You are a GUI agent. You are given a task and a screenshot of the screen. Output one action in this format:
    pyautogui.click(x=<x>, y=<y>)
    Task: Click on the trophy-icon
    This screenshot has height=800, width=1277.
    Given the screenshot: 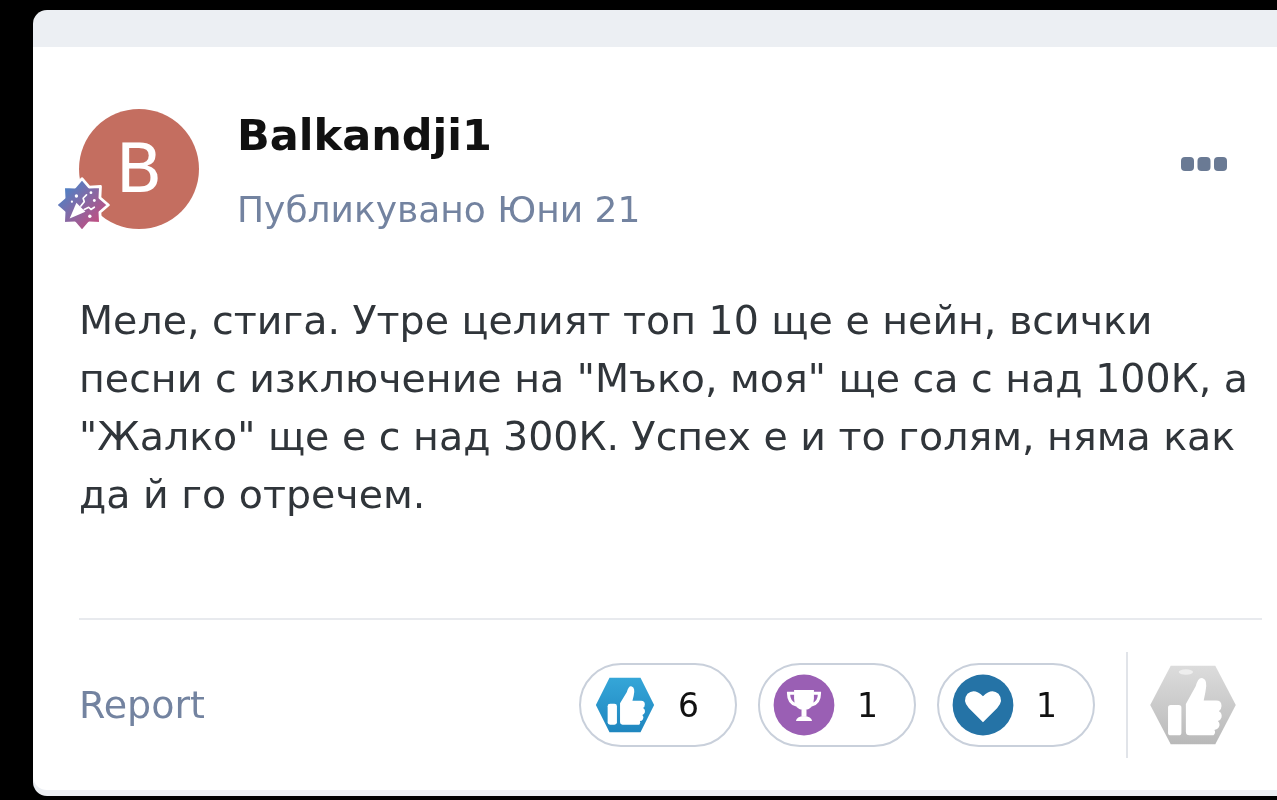 What is the action you would take?
    pyautogui.click(x=804, y=705)
    